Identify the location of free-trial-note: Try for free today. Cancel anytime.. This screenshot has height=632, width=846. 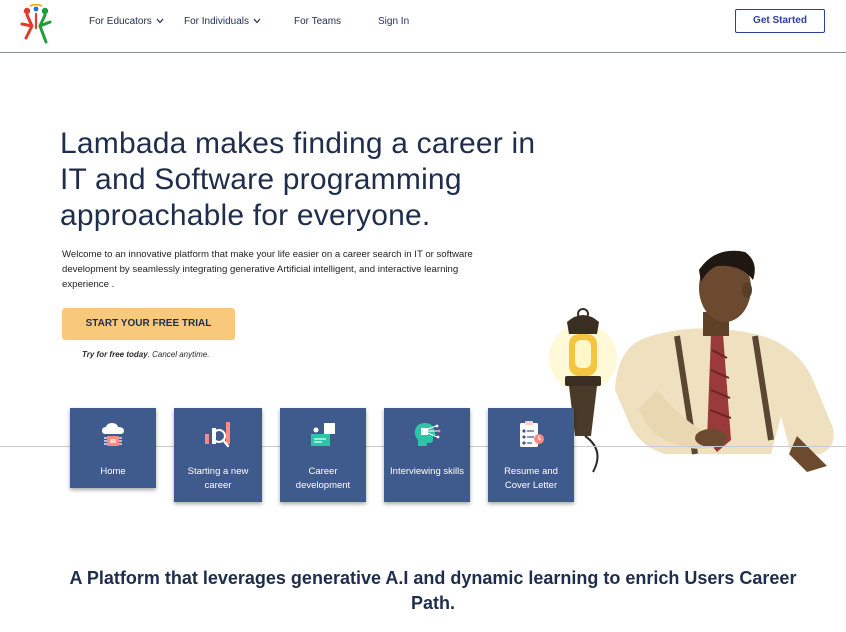
(145, 354).